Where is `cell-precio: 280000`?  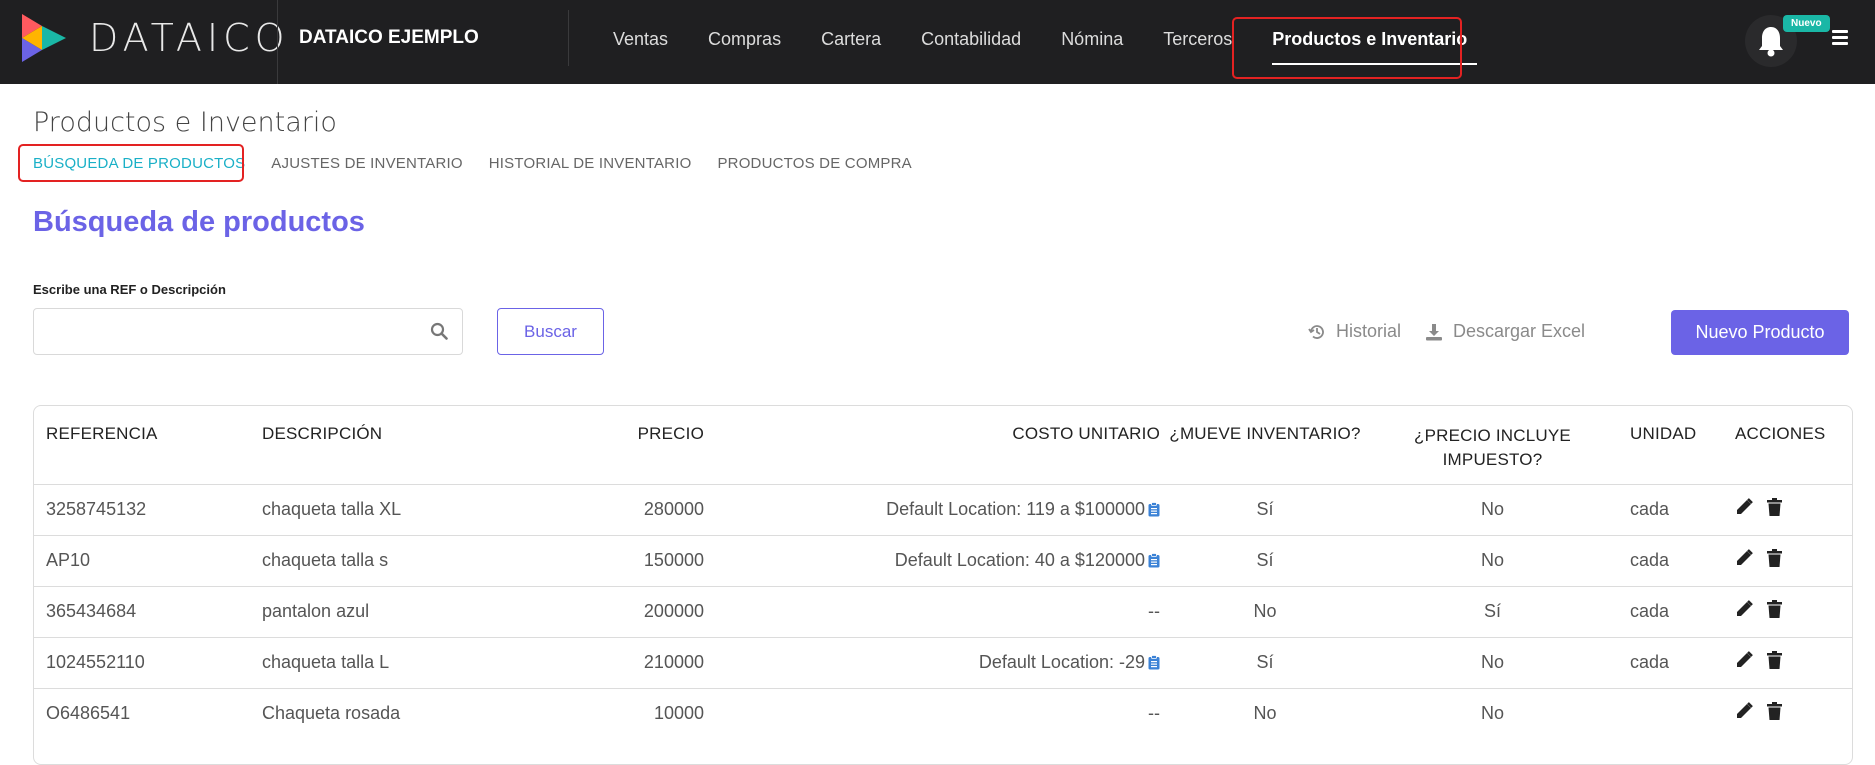
cell-precio: 280000 is located at coordinates (599, 509).